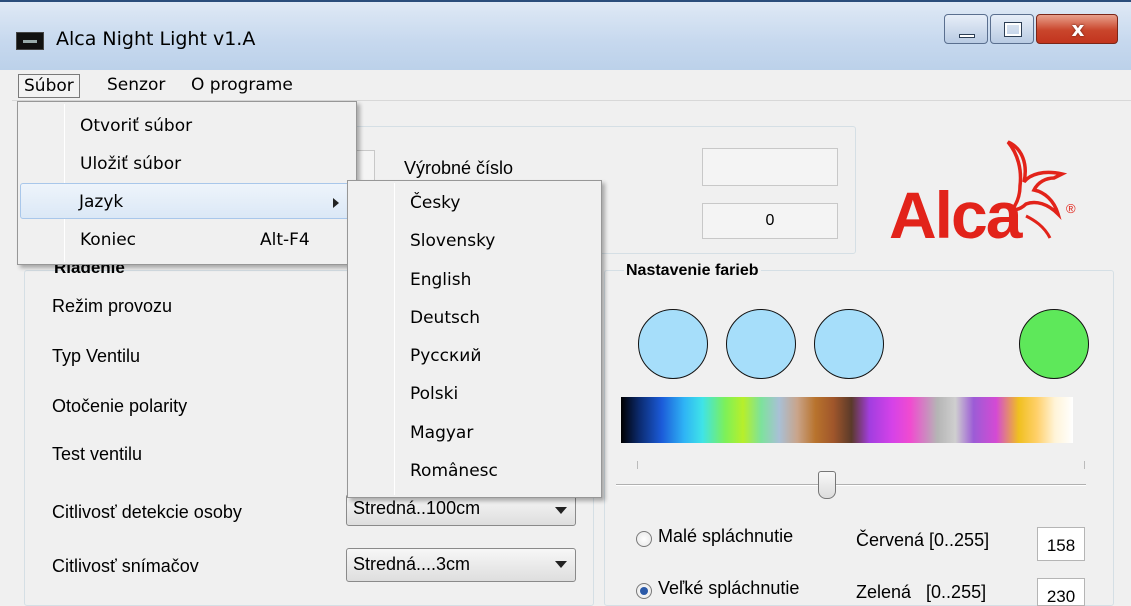 The width and height of the screenshot is (1131, 606). Describe the element at coordinates (644, 591) in the screenshot. I see `big-flush-radio` at that location.